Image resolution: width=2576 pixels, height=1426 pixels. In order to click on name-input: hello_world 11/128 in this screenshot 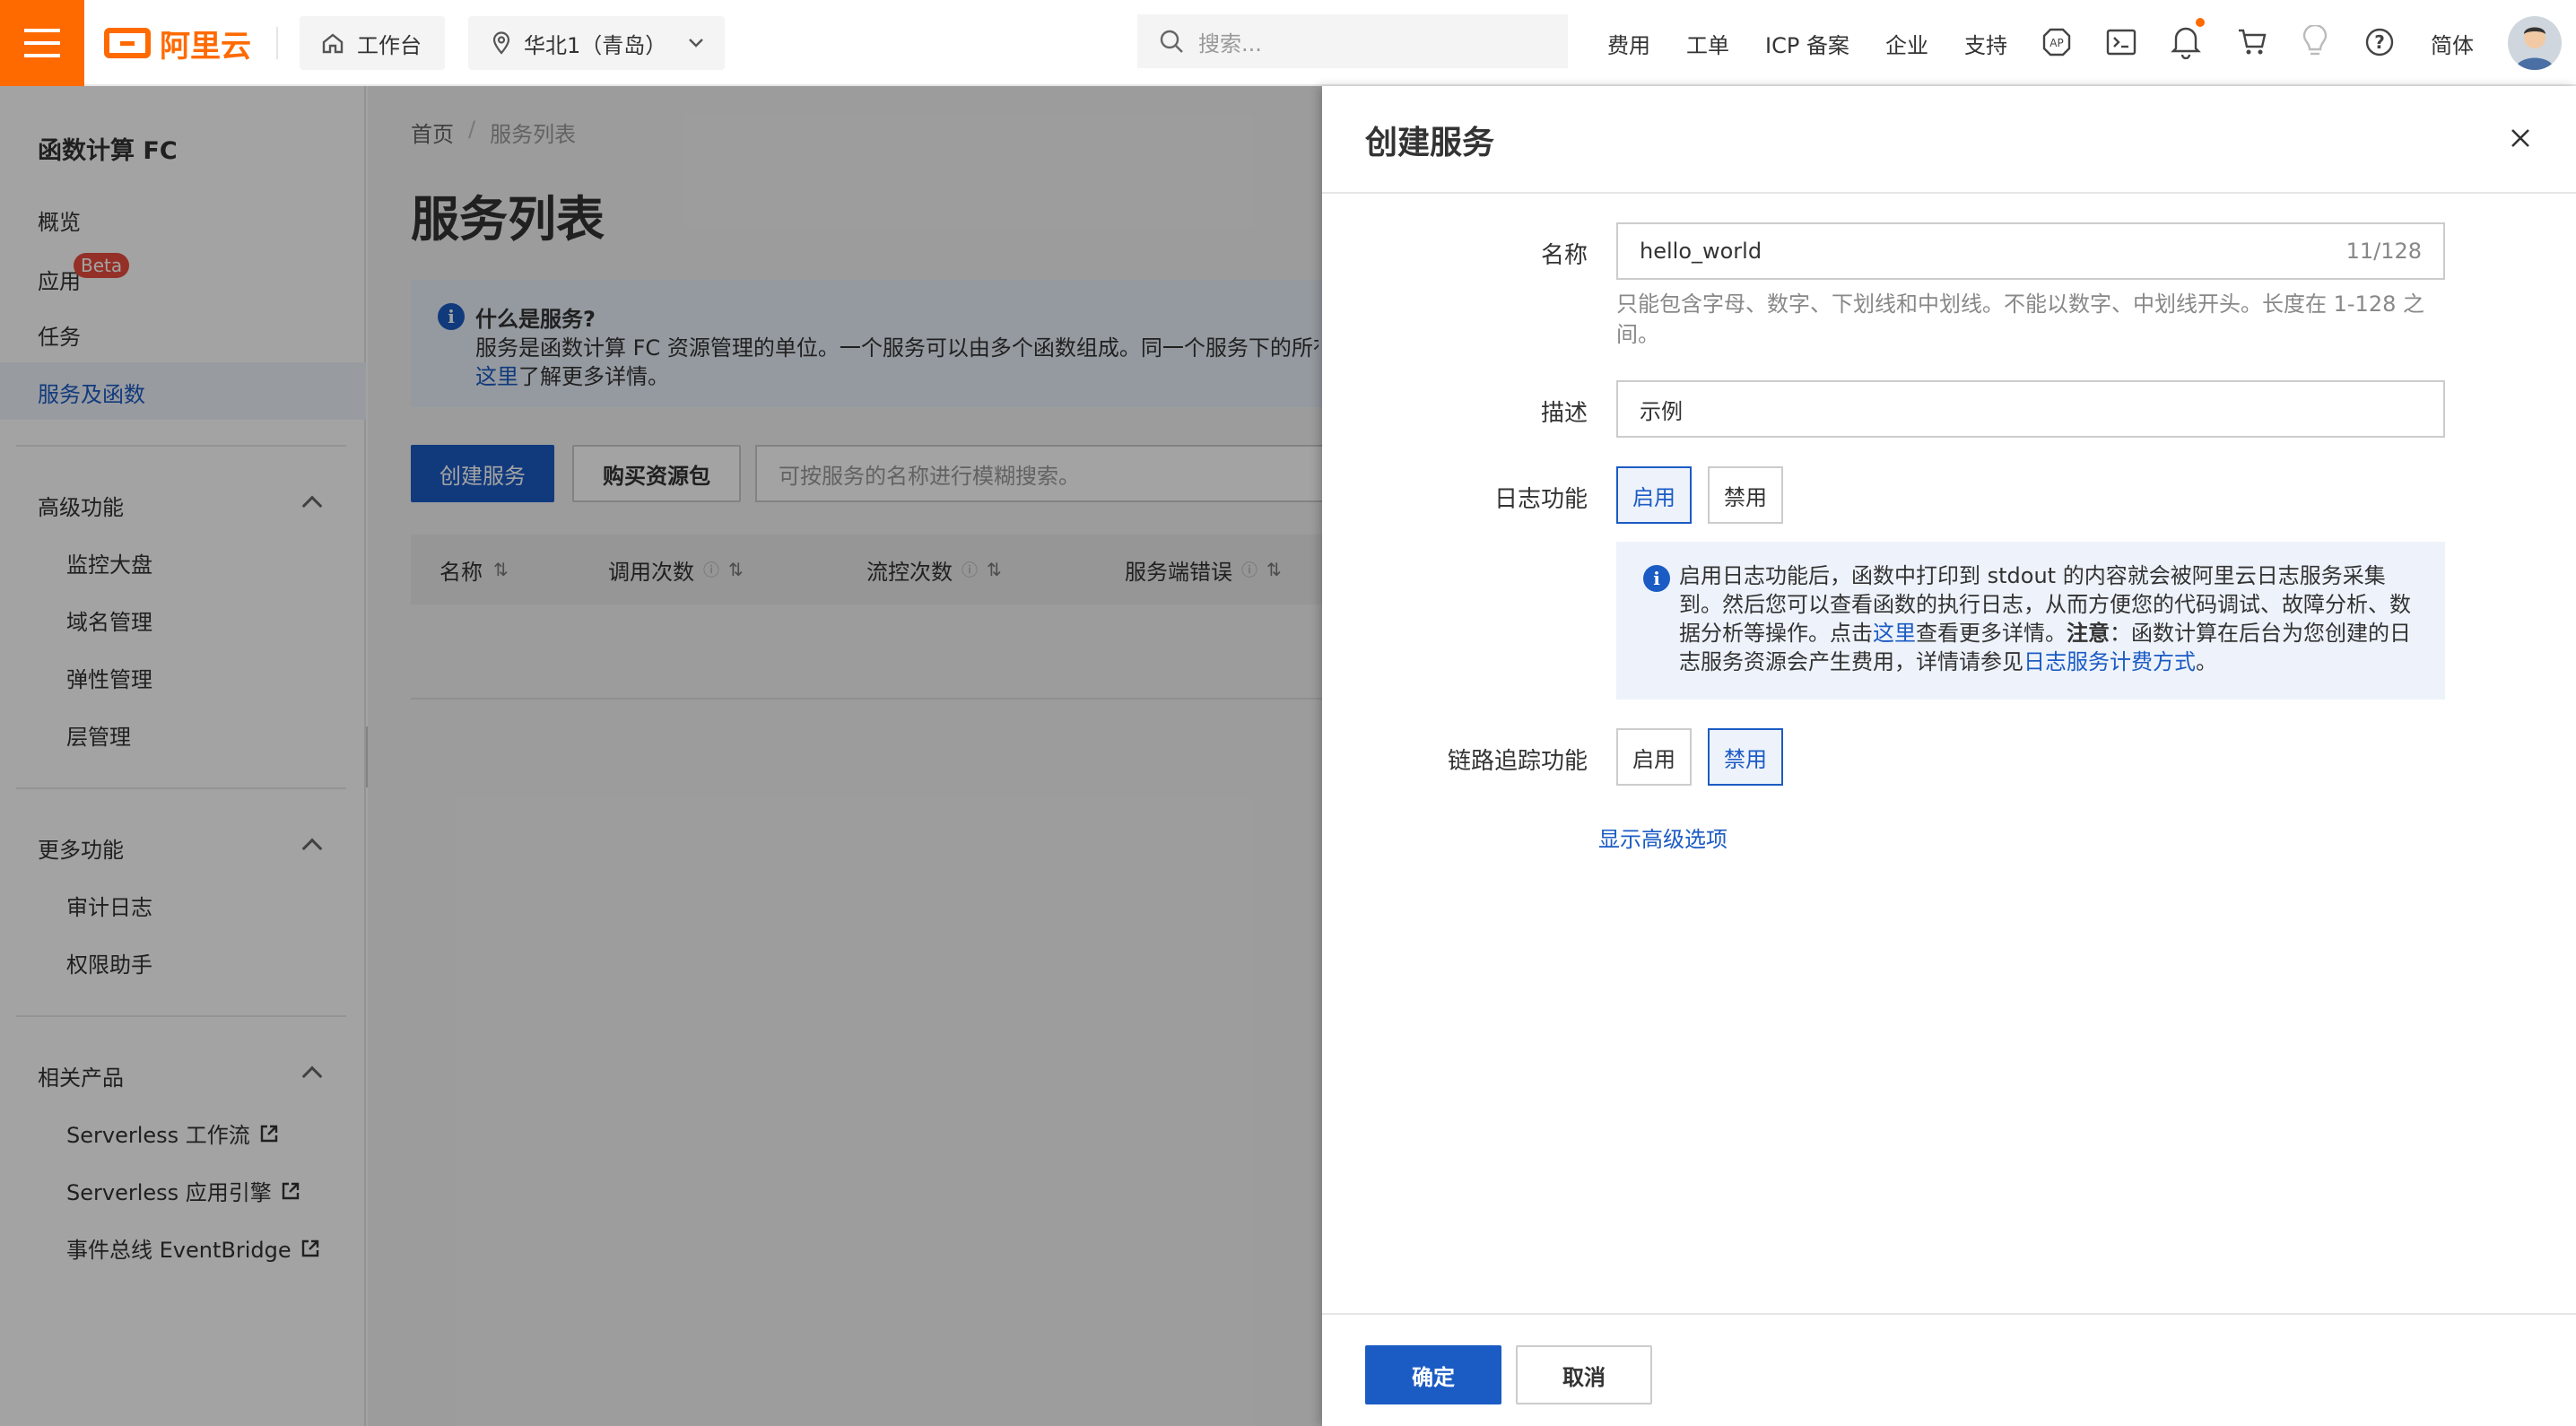, I will do `click(2030, 251)`.